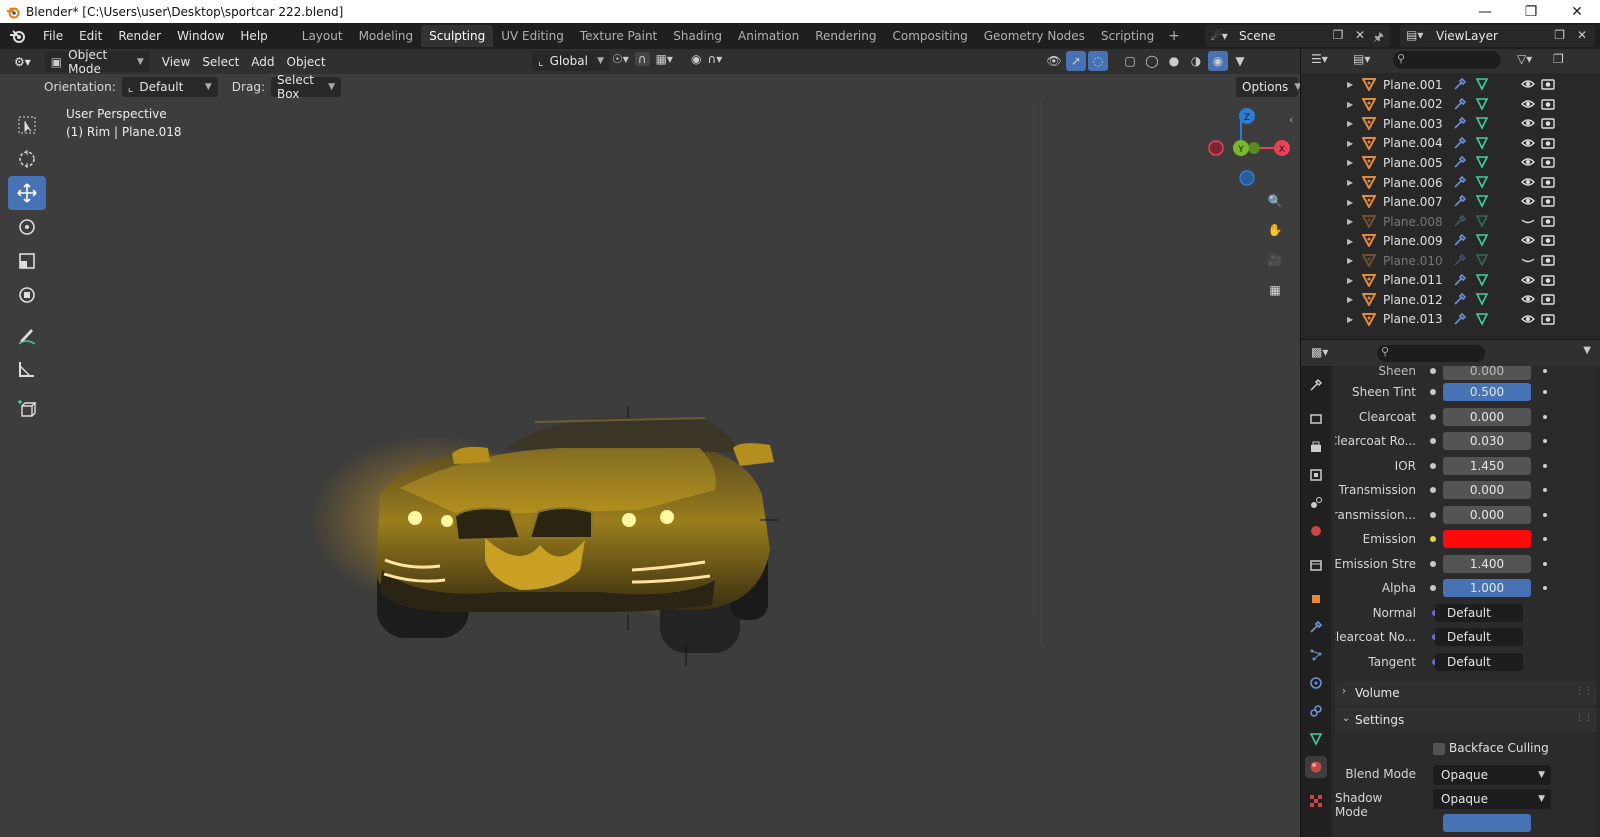  What do you see at coordinates (618, 36) in the screenshot?
I see `tab-texture-paint: Texture Paint` at bounding box center [618, 36].